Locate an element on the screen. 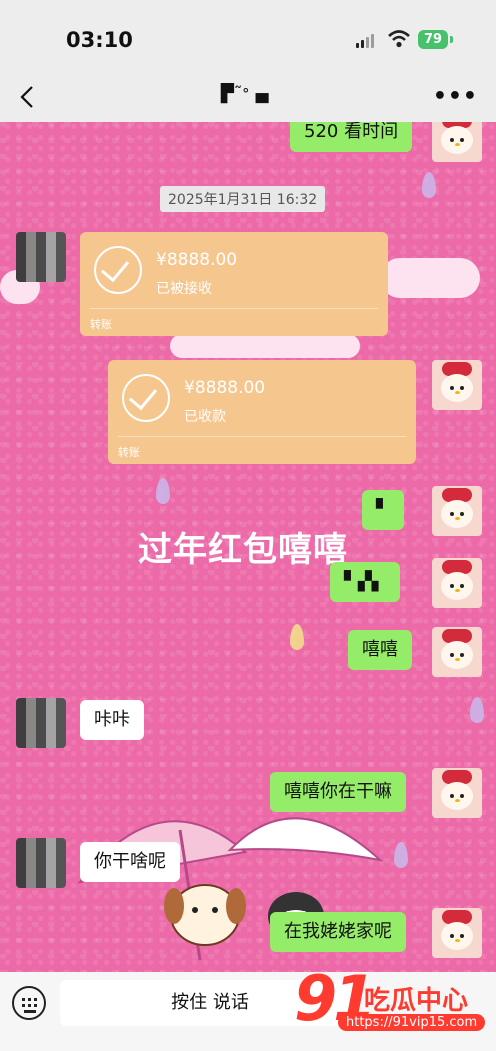  message-bubble-sent: 在我姥姥家呢 is located at coordinates (338, 932).